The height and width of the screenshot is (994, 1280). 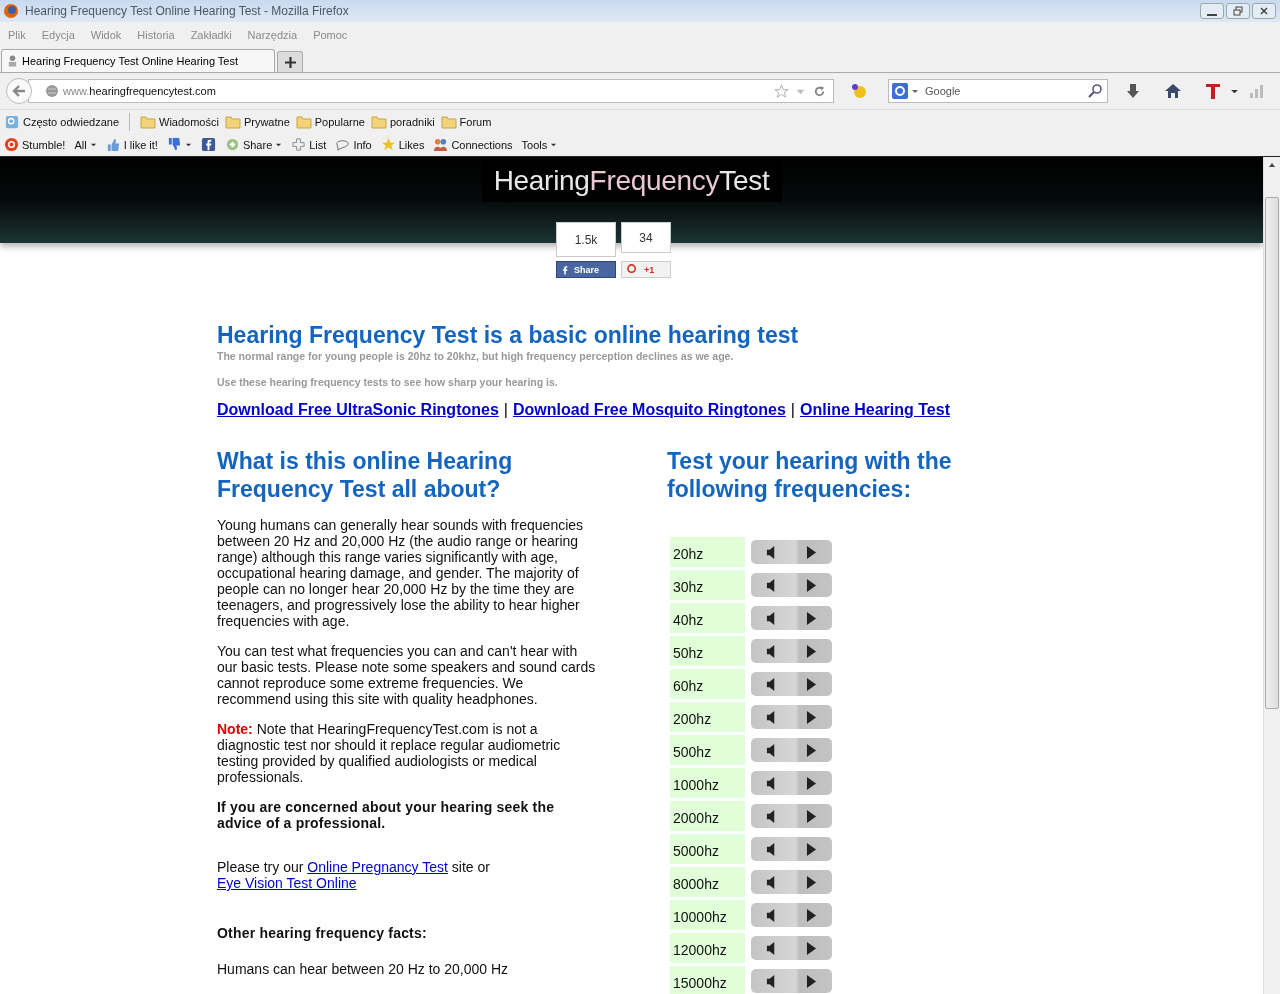 What do you see at coordinates (875, 410) in the screenshot?
I see `nav-link: Online Hearing Test` at bounding box center [875, 410].